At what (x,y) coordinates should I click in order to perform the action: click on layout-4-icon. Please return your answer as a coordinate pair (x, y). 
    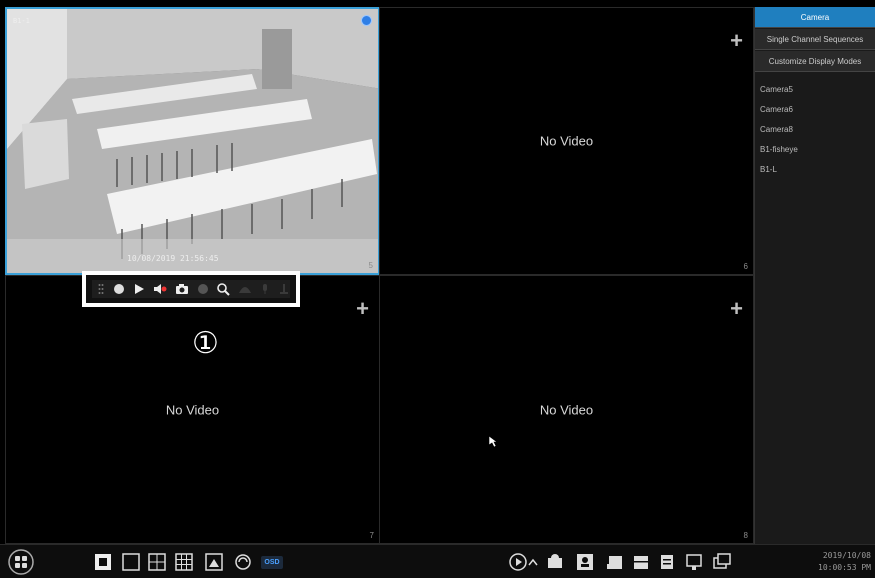
    Looking at the image, I should click on (157, 562).